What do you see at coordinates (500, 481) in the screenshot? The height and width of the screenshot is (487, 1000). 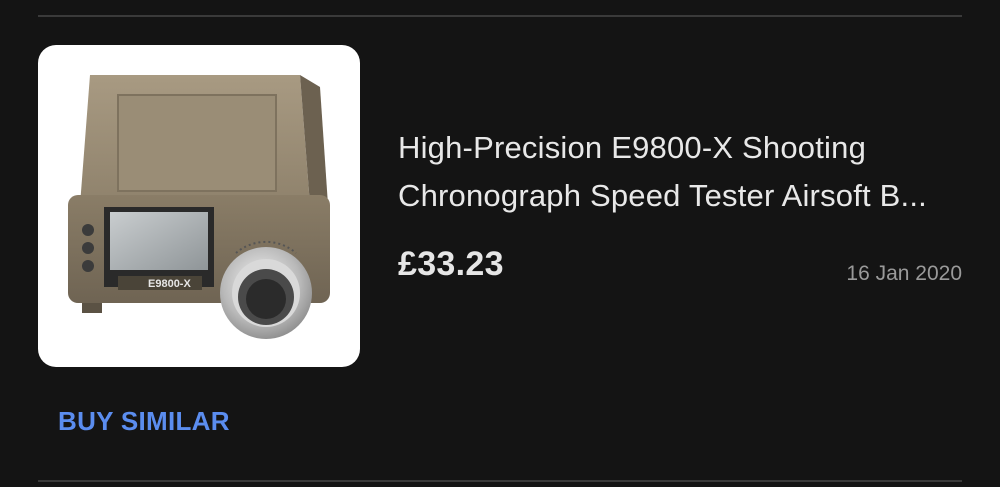 I see `bottom-divider` at bounding box center [500, 481].